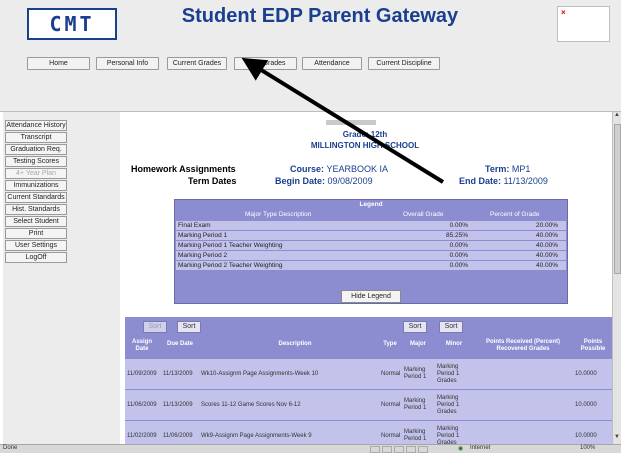 The image size is (621, 453). I want to click on legend-row: Marking Period 2 0.00% 40.00%, so click(371, 255).